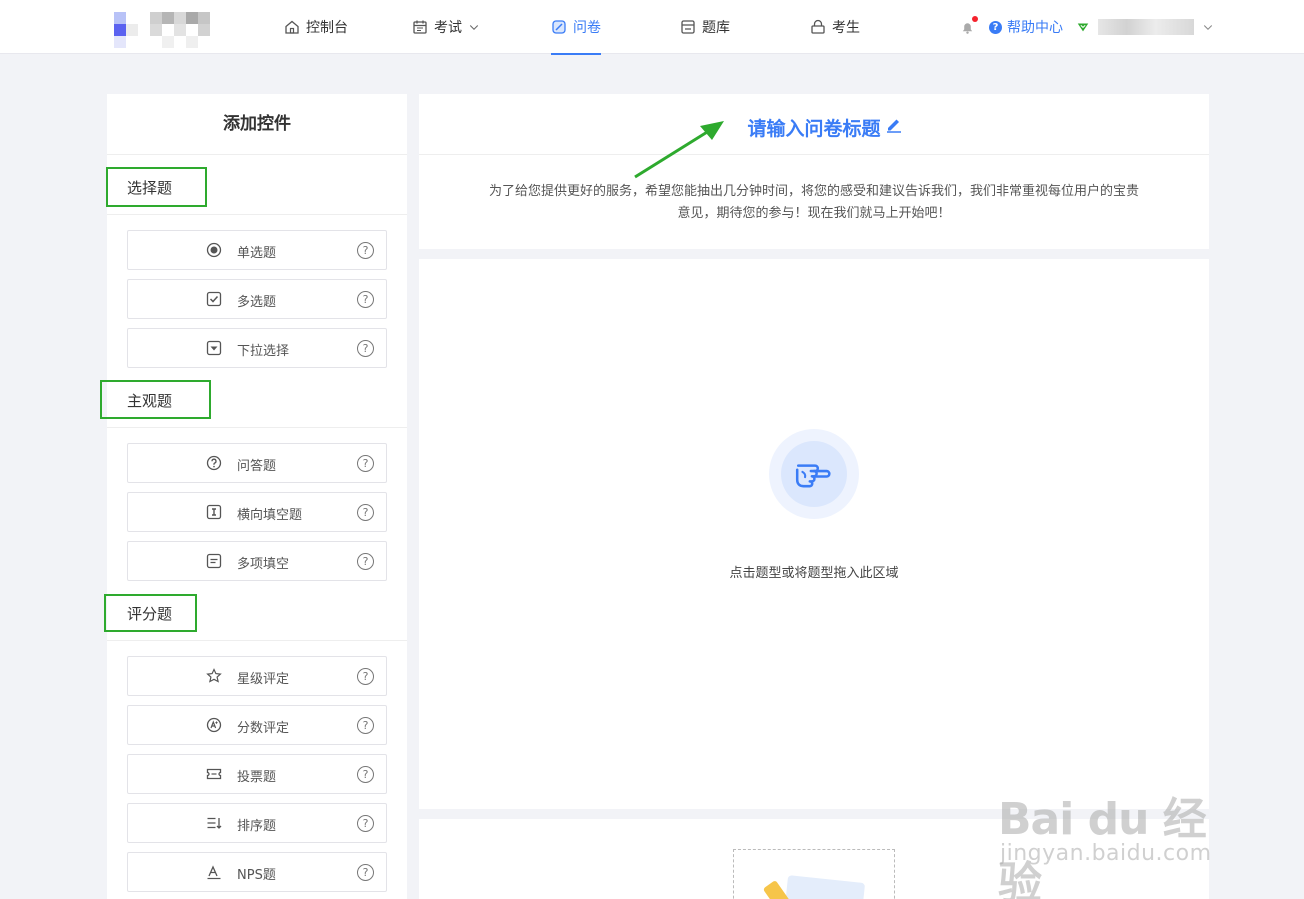  I want to click on checkbox-icon, so click(214, 299).